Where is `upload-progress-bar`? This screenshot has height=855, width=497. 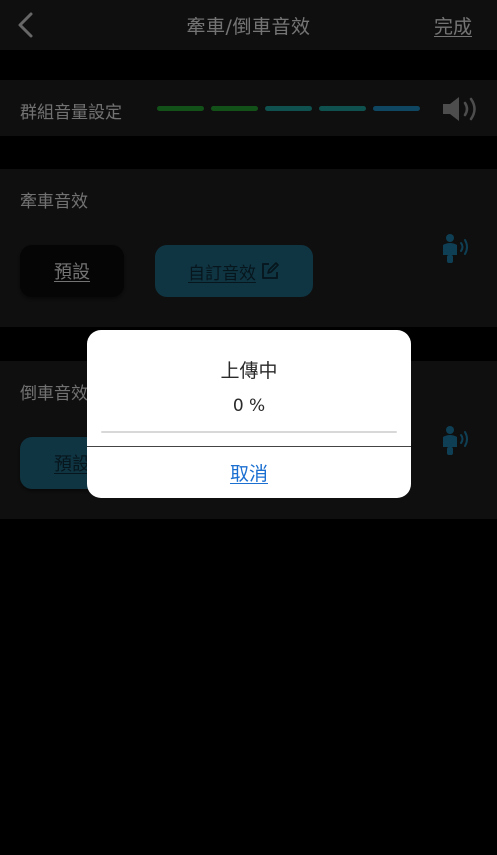 upload-progress-bar is located at coordinates (249, 432).